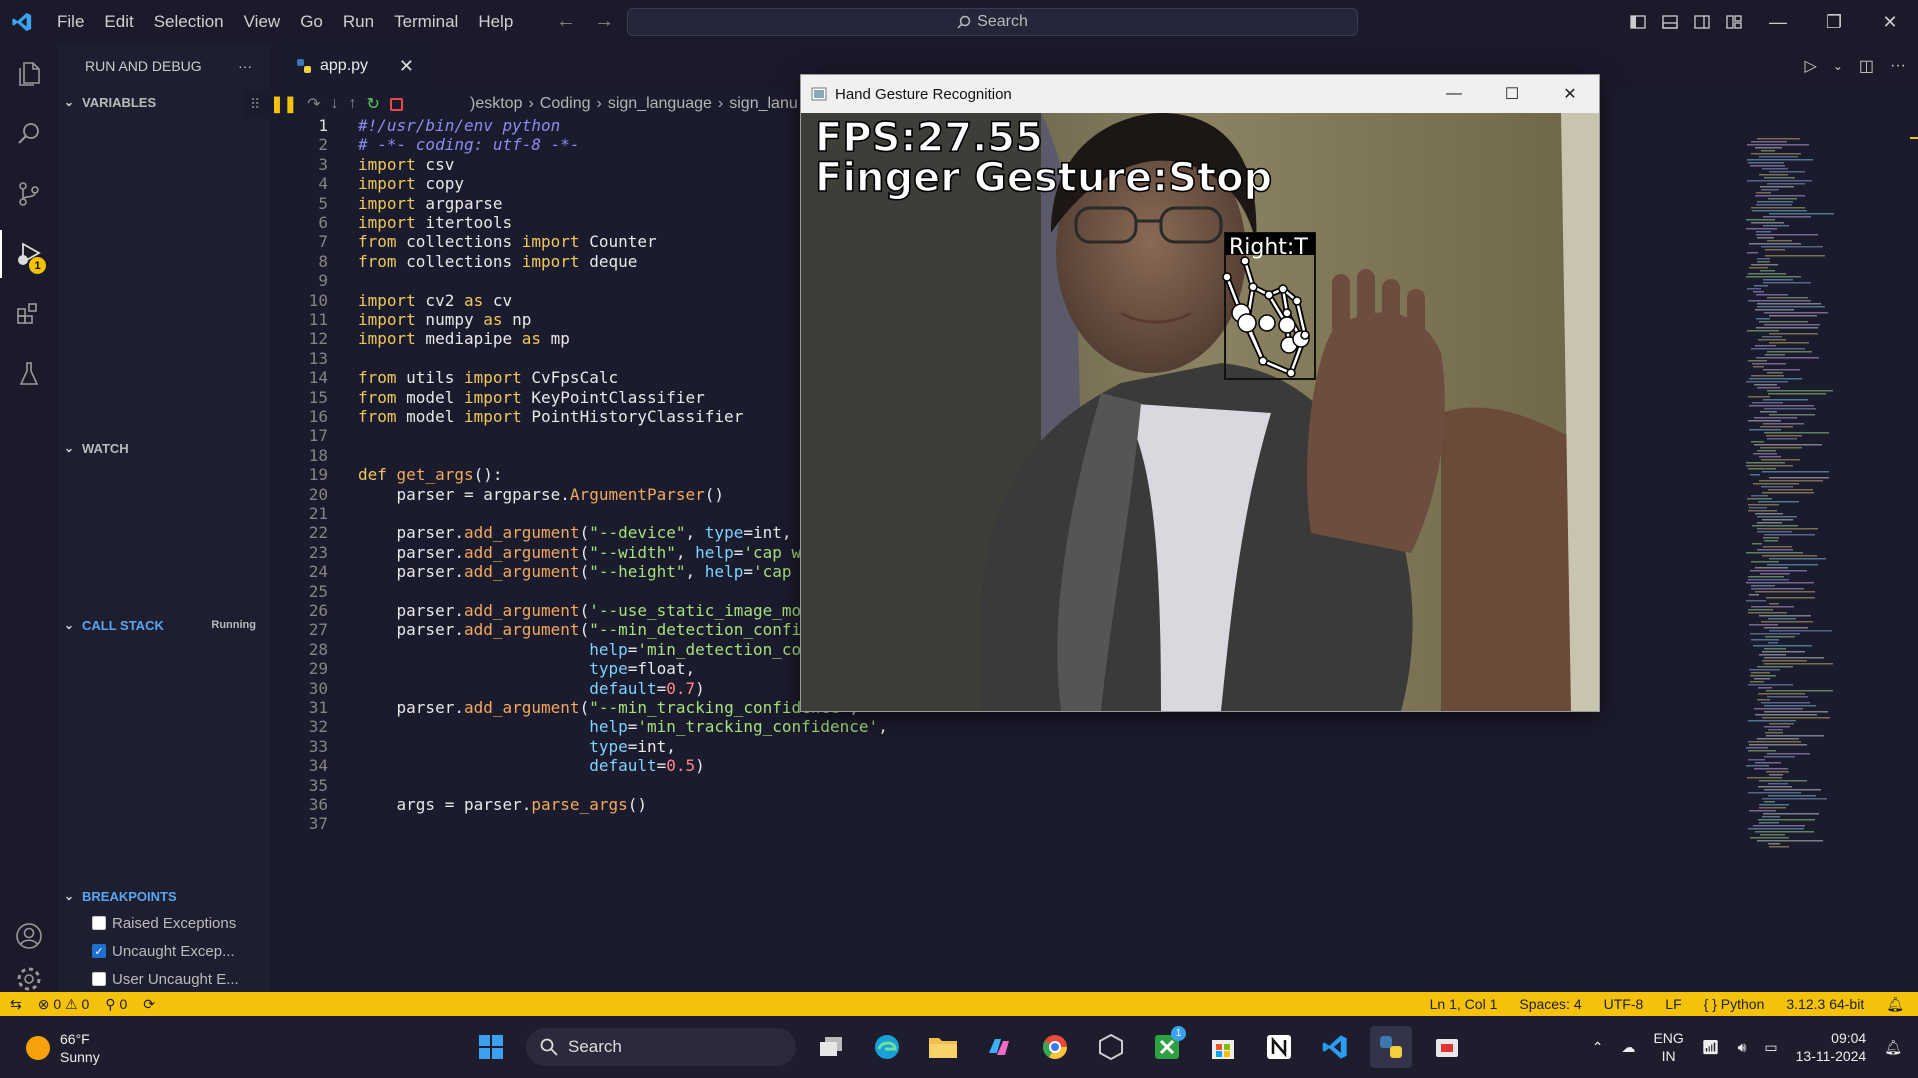 The height and width of the screenshot is (1078, 1918). Describe the element at coordinates (1200, 94) in the screenshot. I see `camera-window-titlebar: Hand Gesture Recognition — ☐ ✕` at that location.